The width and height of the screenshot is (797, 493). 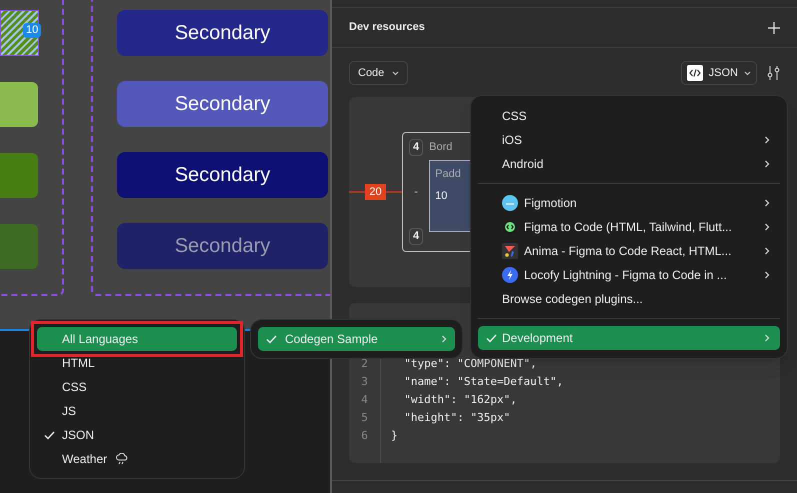 I want to click on menu-item: JSON, so click(x=137, y=435).